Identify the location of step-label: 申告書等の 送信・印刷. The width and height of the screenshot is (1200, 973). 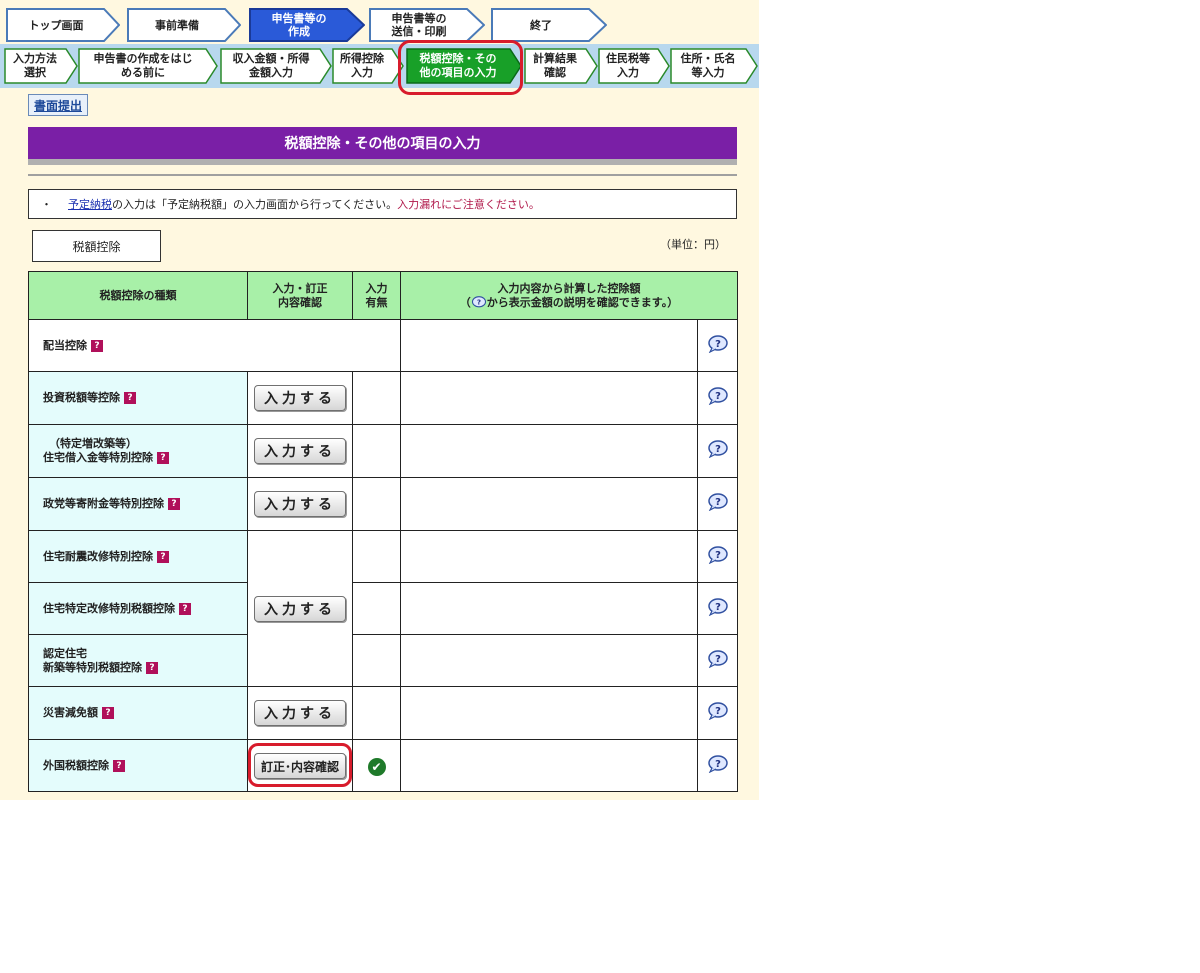
(419, 25).